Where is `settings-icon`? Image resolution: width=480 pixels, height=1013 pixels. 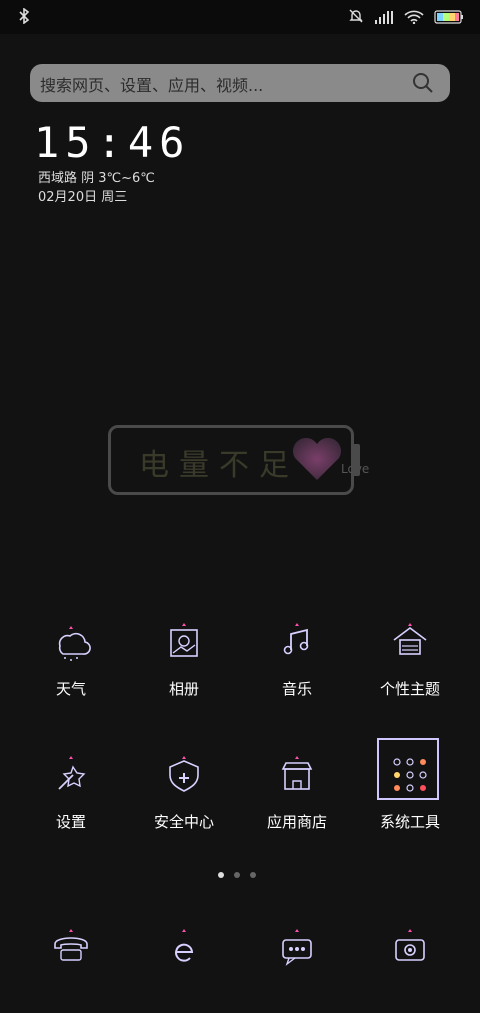
settings-icon is located at coordinates (71, 775).